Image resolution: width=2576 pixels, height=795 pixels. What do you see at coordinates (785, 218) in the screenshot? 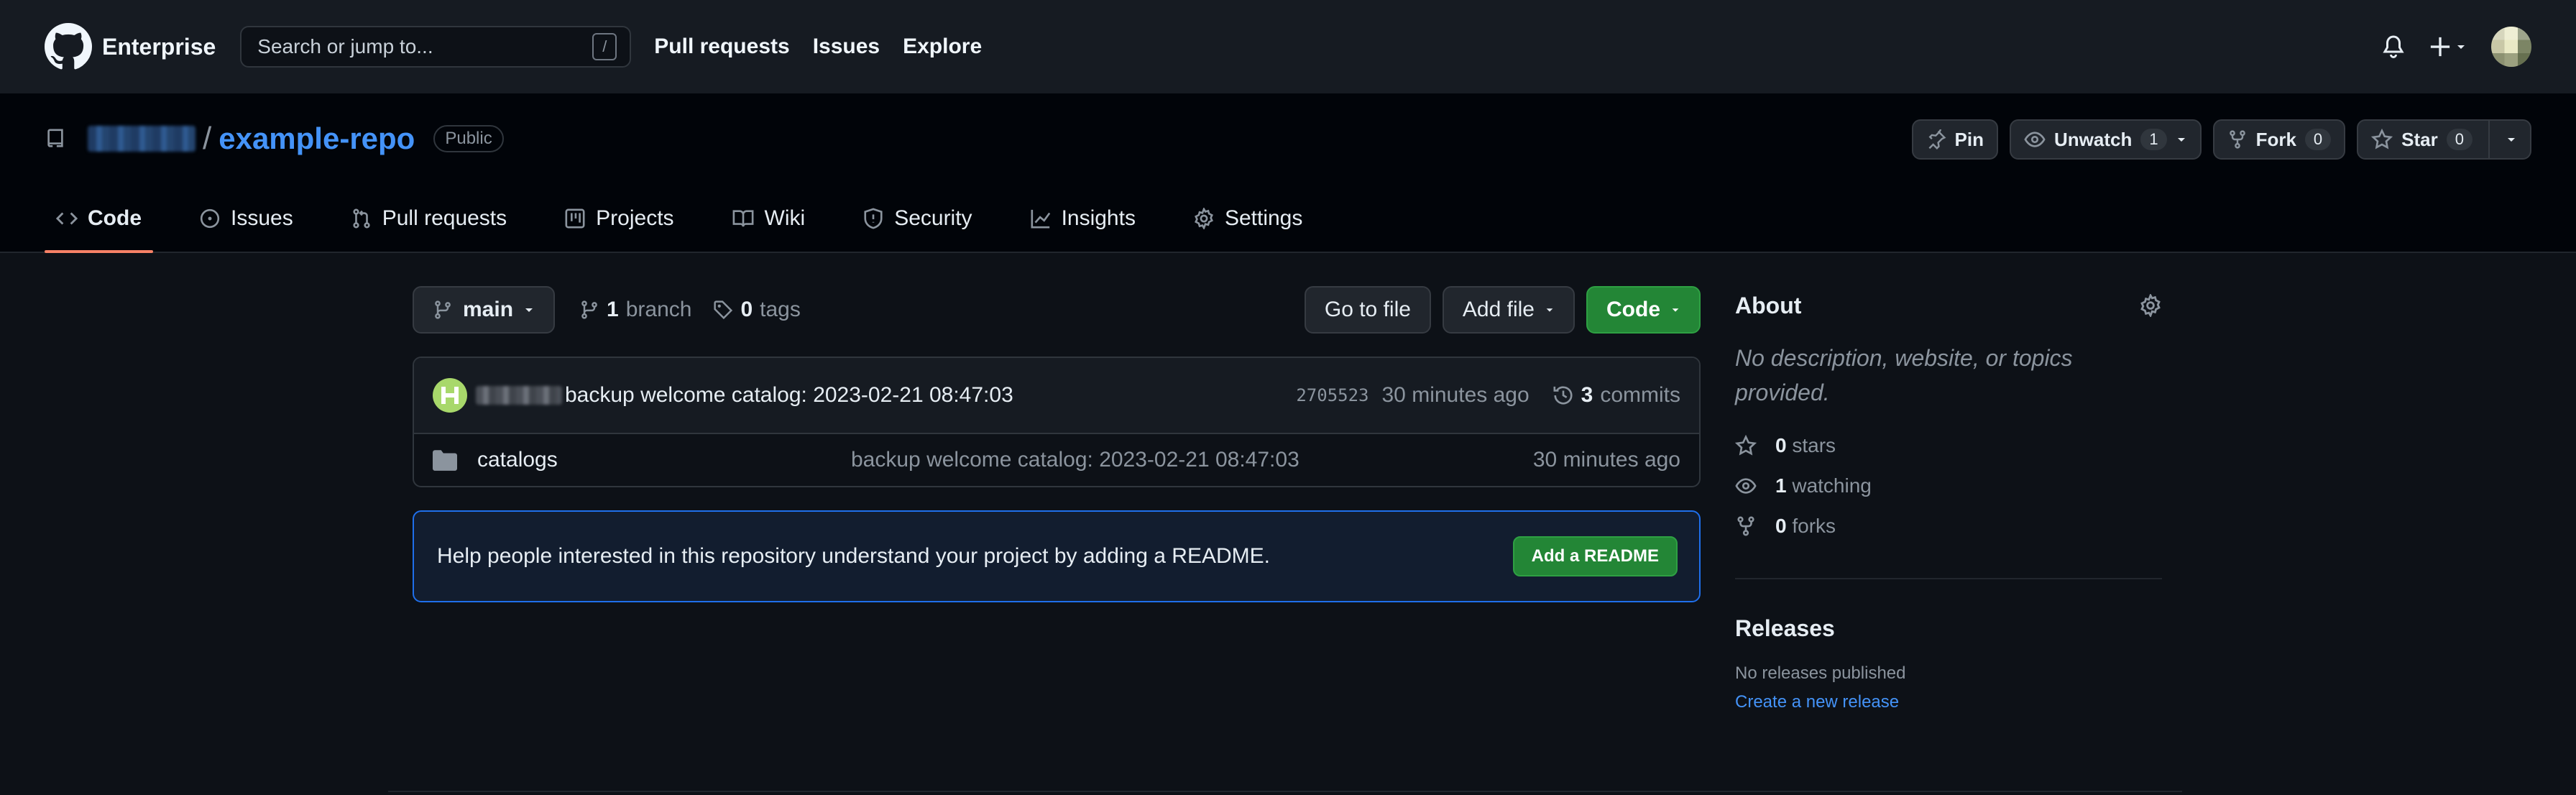
I see `tab-label: Wiki` at bounding box center [785, 218].